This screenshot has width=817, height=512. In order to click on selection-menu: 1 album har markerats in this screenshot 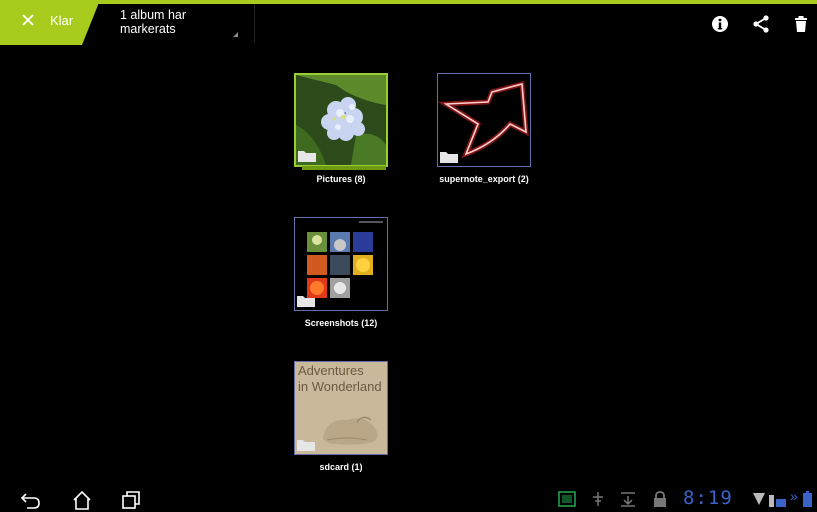, I will do `click(174, 23)`.